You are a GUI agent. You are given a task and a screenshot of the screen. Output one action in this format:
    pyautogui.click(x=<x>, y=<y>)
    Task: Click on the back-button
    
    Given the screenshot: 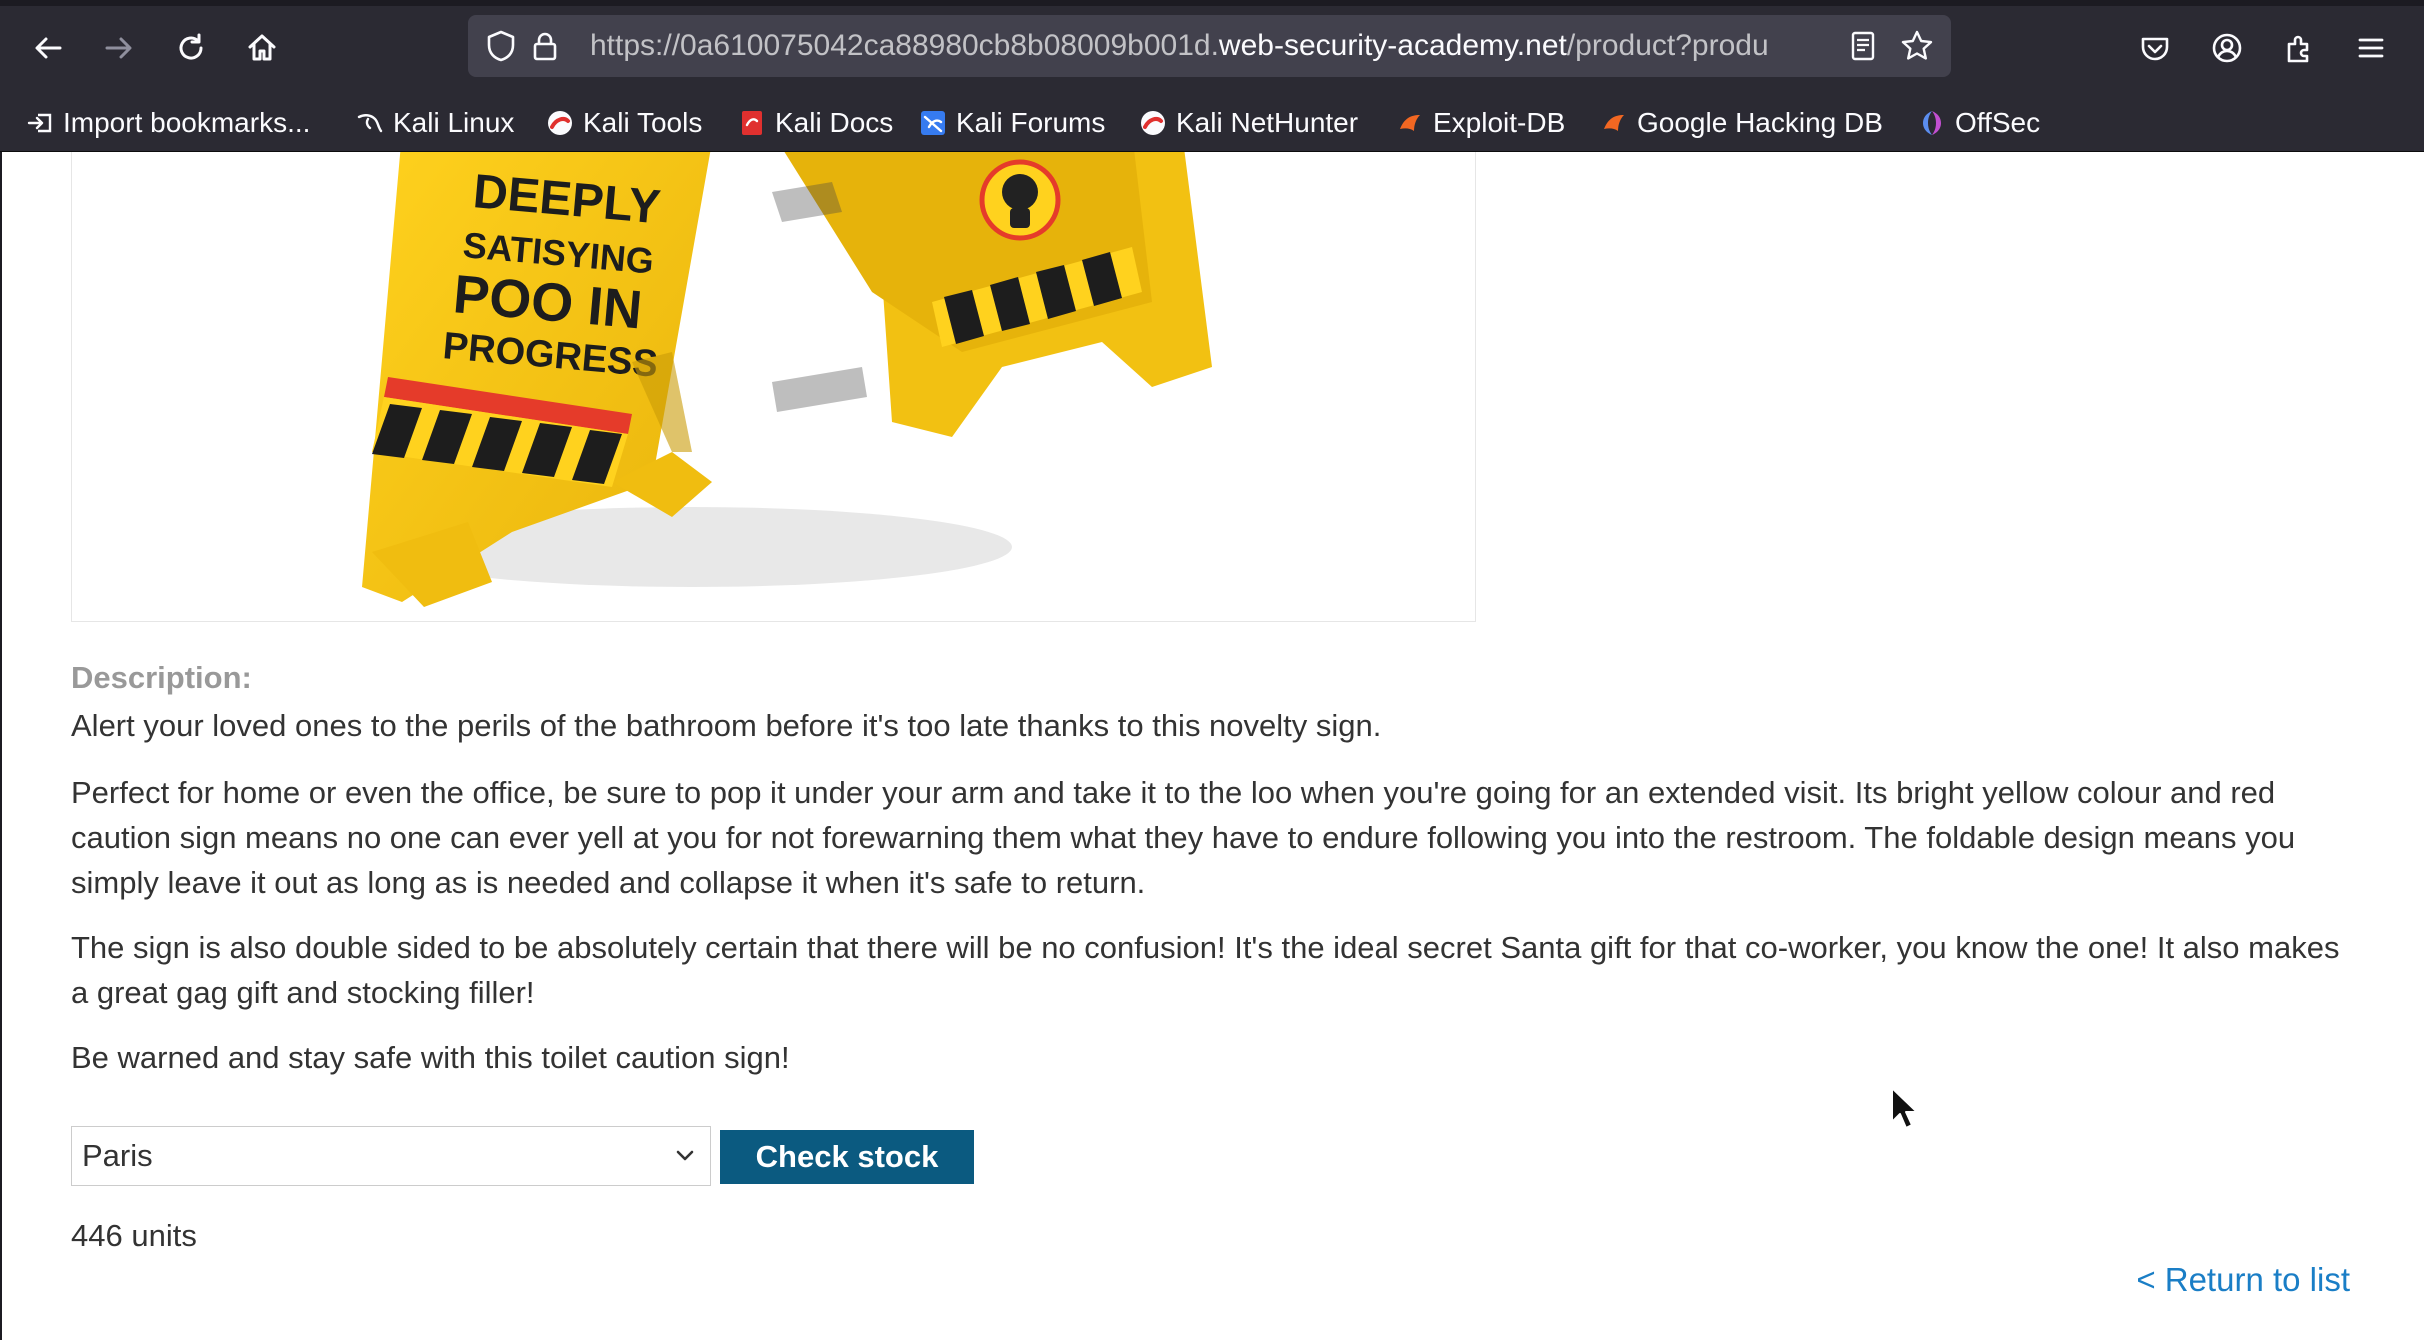 What is the action you would take?
    pyautogui.click(x=48, y=48)
    